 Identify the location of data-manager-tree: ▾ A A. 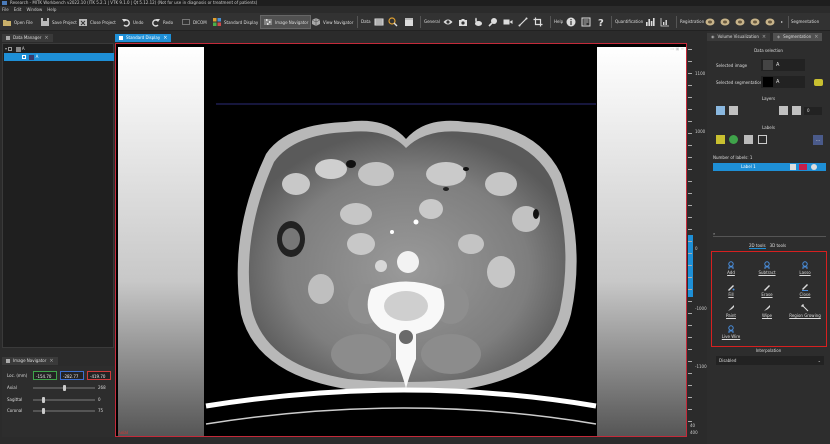
(58, 195).